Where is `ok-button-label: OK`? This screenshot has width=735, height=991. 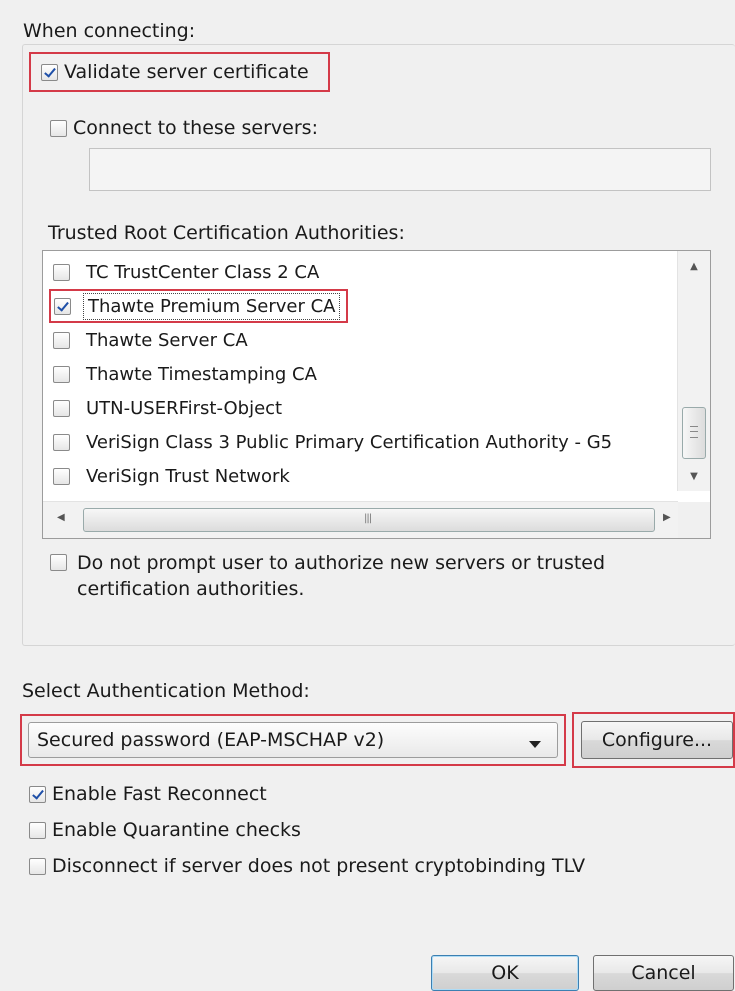
ok-button-label: OK is located at coordinates (505, 973).